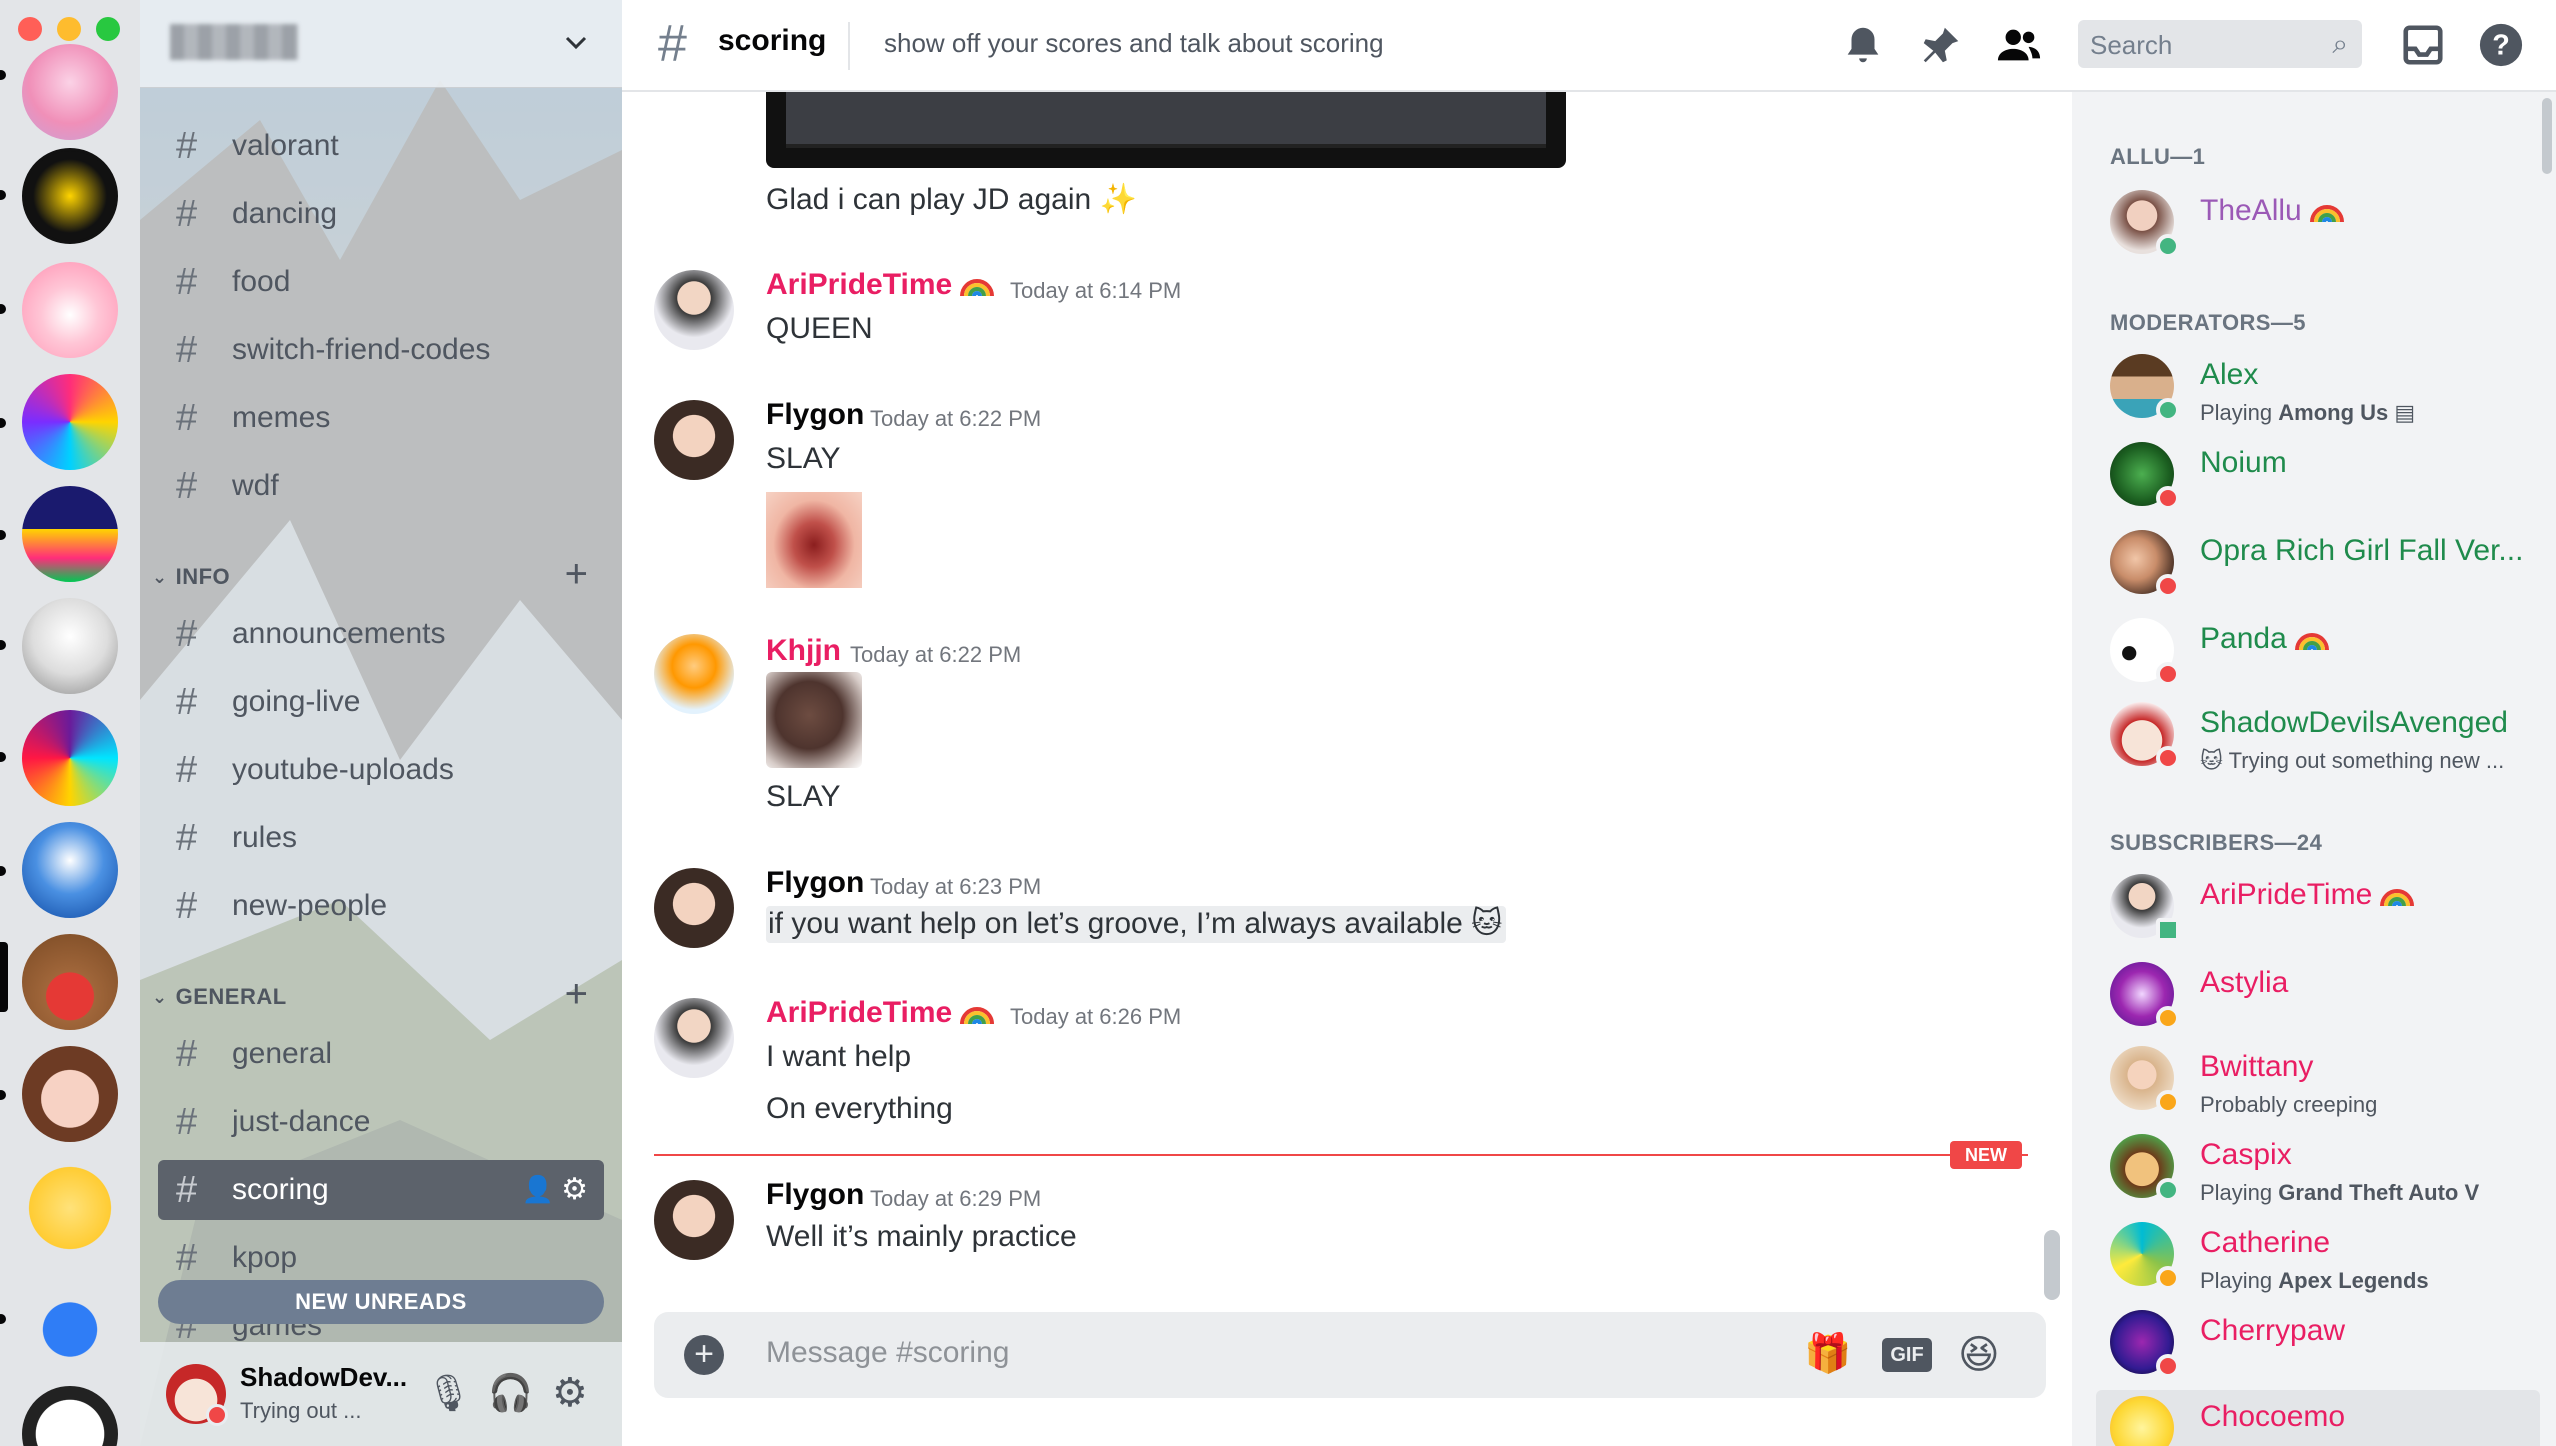 Image resolution: width=2556 pixels, height=1446 pixels. I want to click on category-general: ⌄ GENERAL, so click(219, 997).